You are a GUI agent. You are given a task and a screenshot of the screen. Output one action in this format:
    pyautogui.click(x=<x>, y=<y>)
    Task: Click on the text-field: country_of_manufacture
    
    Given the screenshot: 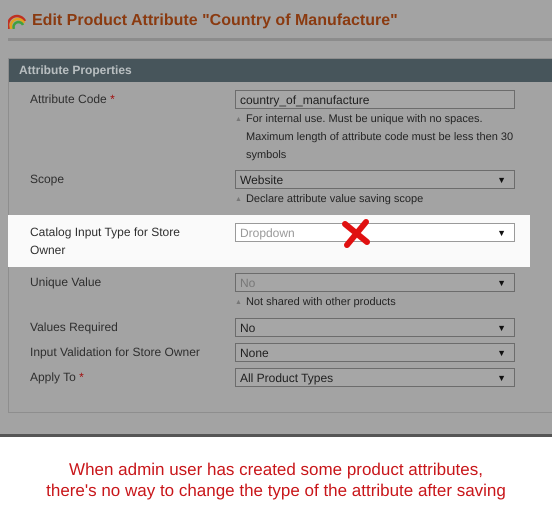 What is the action you would take?
    pyautogui.click(x=375, y=99)
    